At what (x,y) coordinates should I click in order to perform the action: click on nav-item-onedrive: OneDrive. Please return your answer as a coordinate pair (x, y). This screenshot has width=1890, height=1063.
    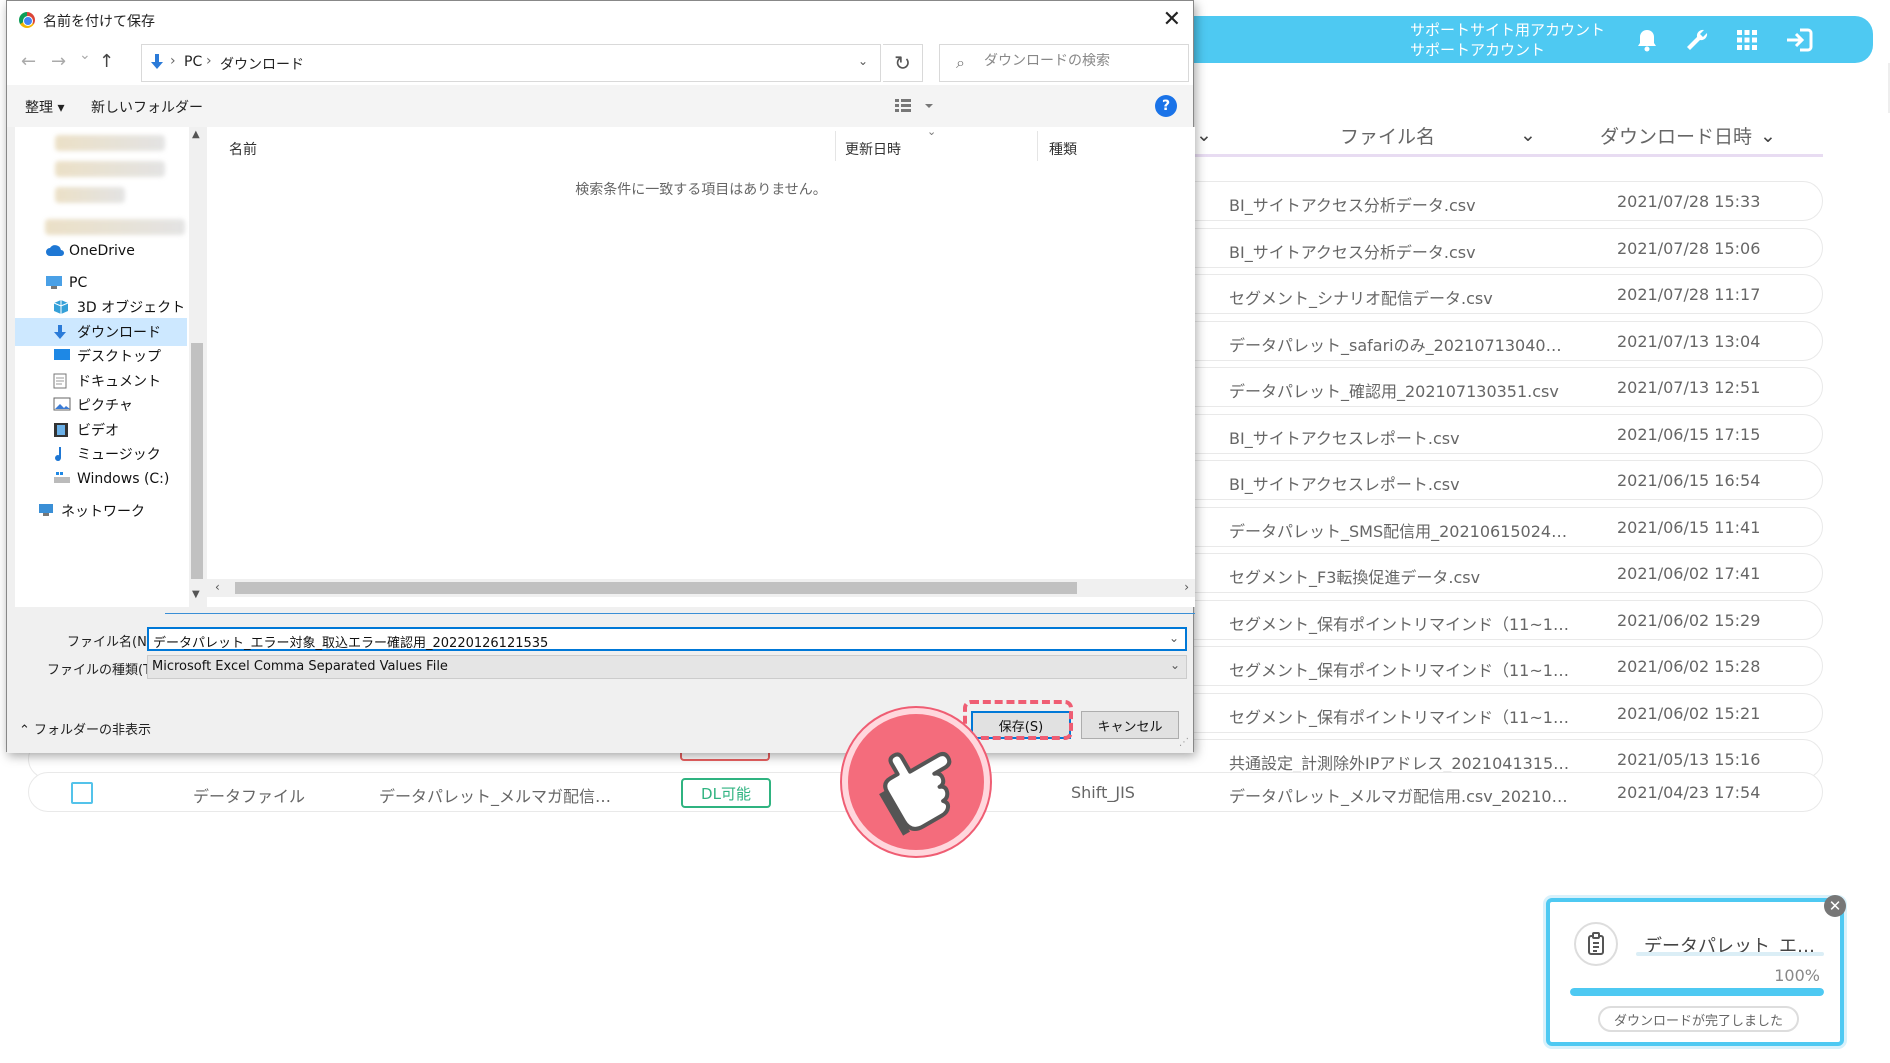
    Looking at the image, I should click on (101, 251).